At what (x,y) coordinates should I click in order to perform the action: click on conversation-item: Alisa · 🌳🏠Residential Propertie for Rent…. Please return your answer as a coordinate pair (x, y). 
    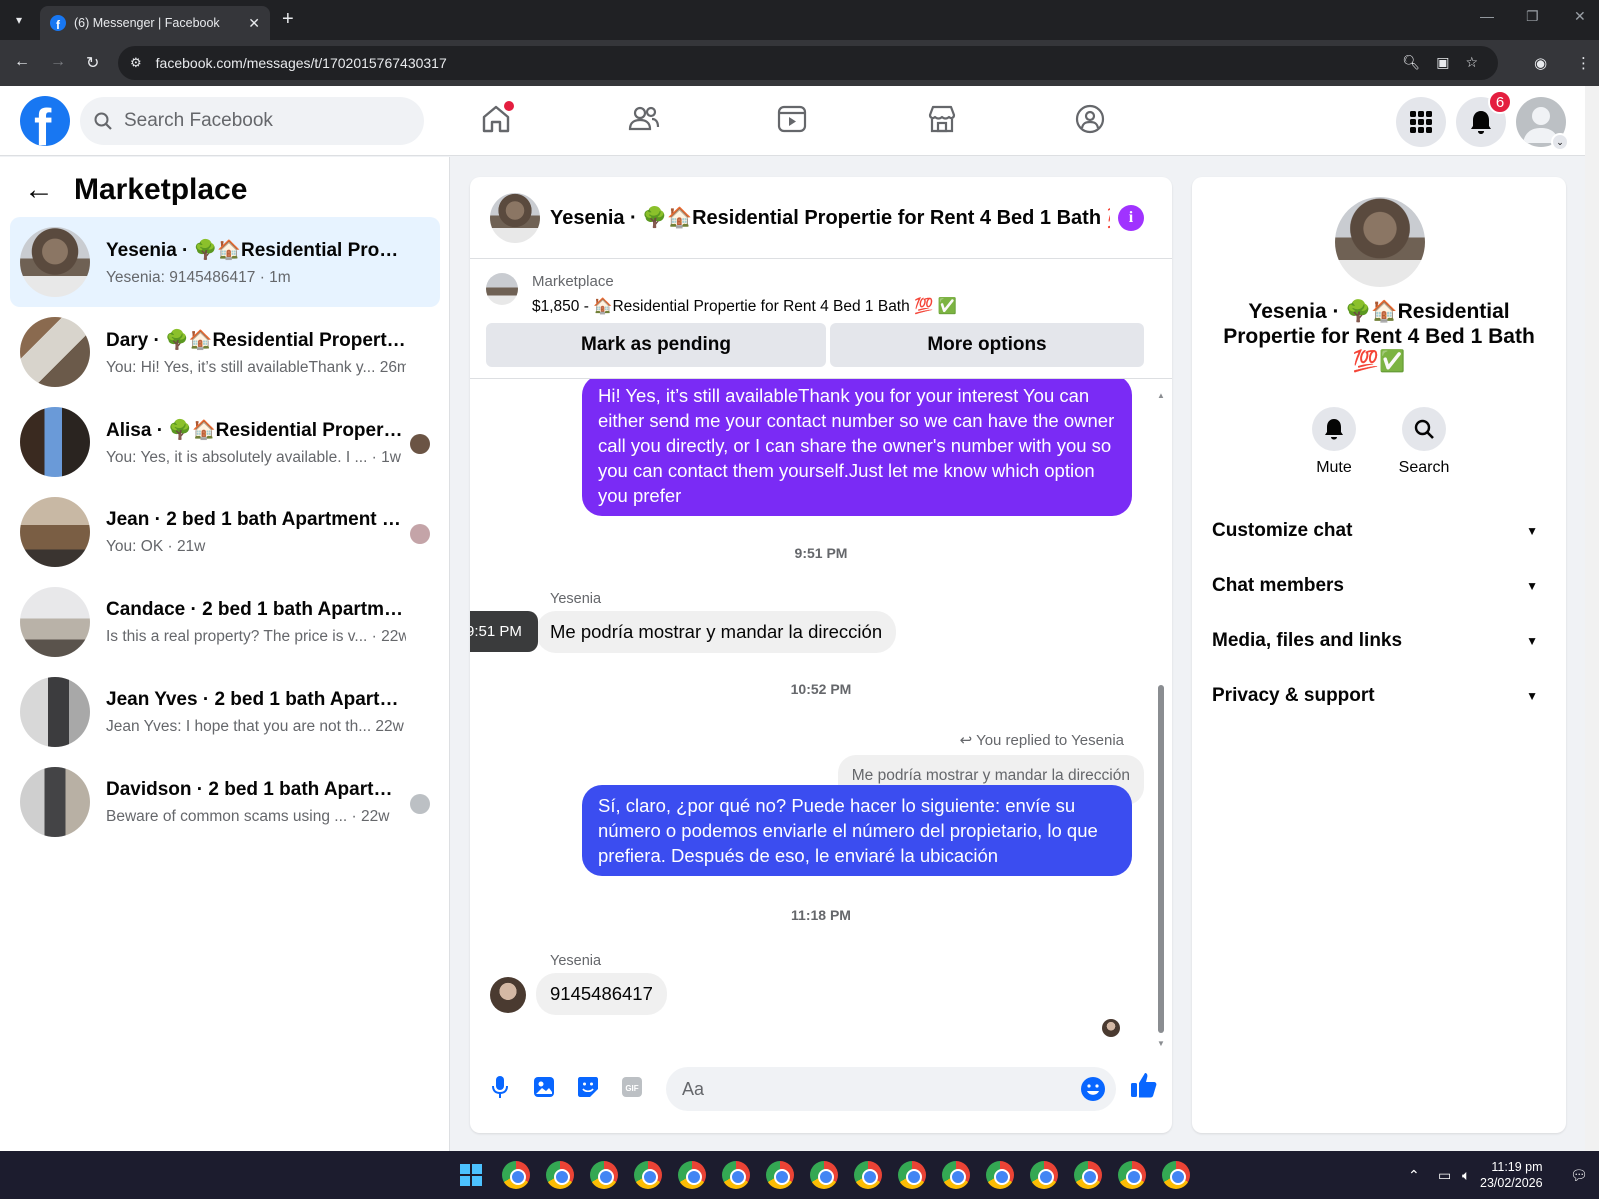
    Looking at the image, I should click on (225, 442).